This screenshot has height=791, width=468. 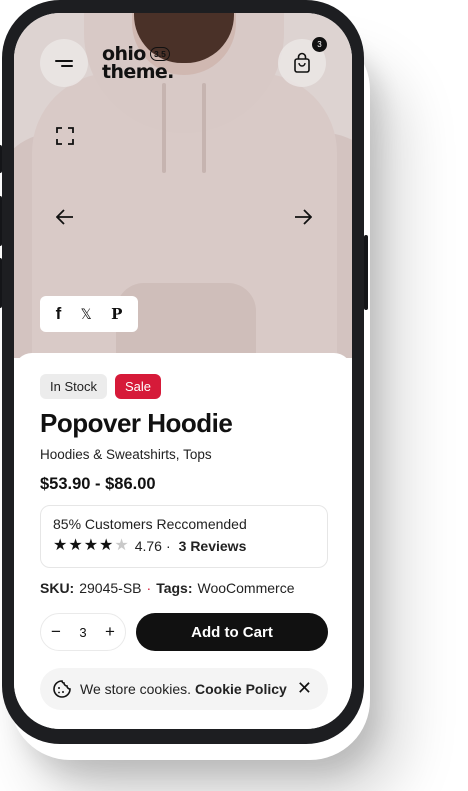 What do you see at coordinates (241, 689) in the screenshot?
I see `cookie-policy-link: Cookie Policy` at bounding box center [241, 689].